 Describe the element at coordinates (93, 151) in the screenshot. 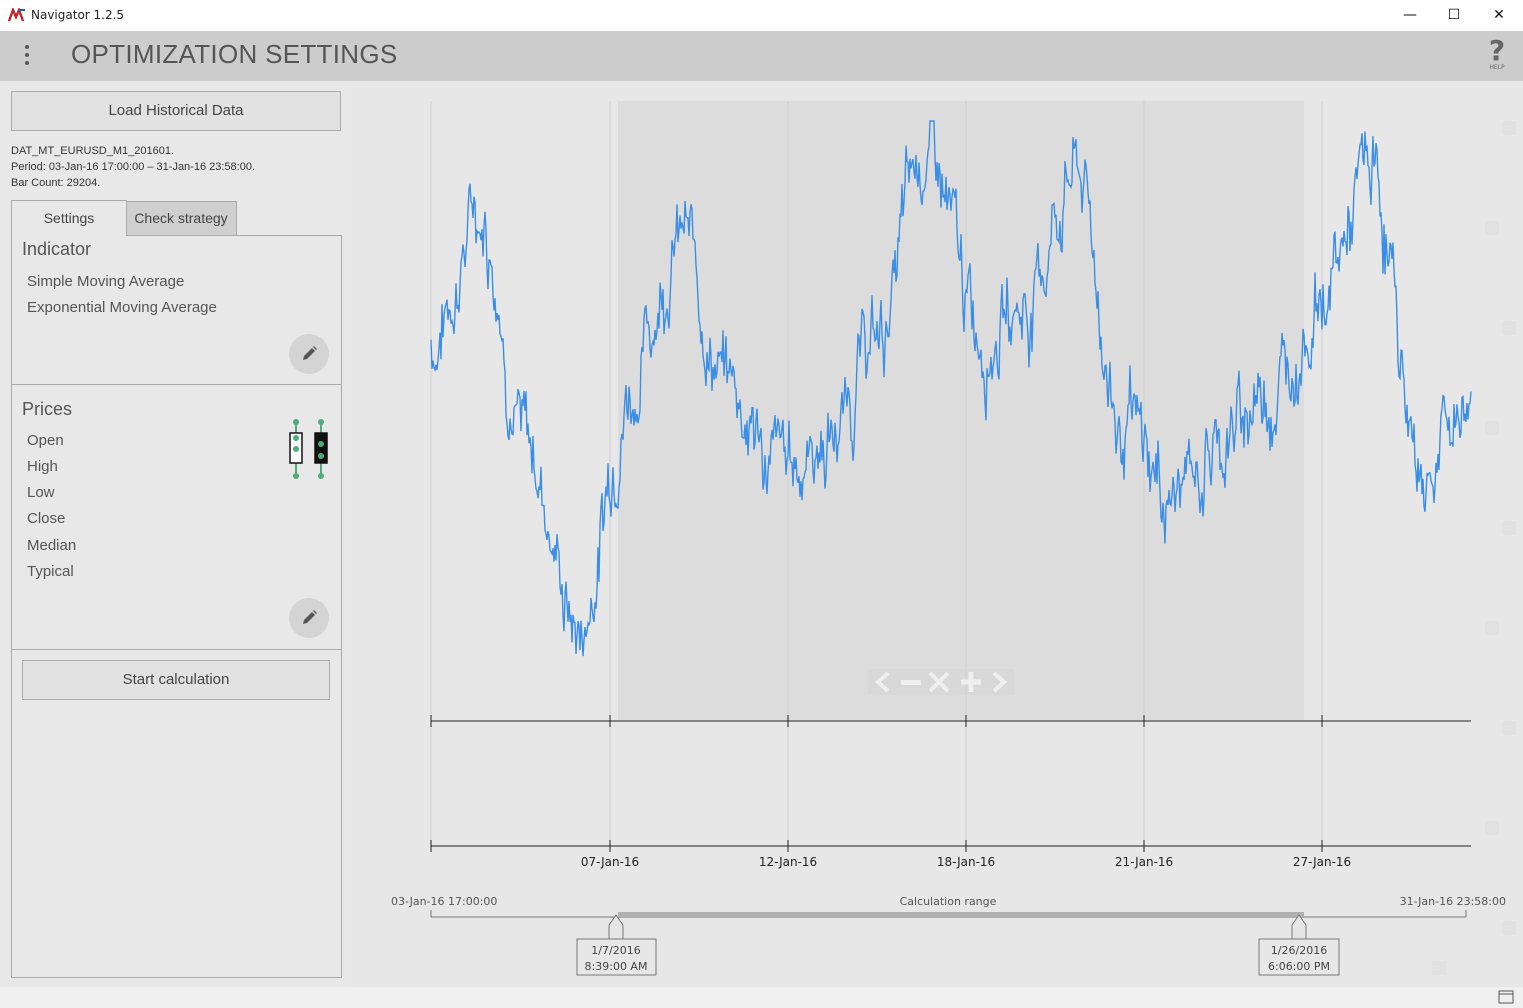

I see `file-name: DAT_MT_EURUSD_M1_201601.` at that location.